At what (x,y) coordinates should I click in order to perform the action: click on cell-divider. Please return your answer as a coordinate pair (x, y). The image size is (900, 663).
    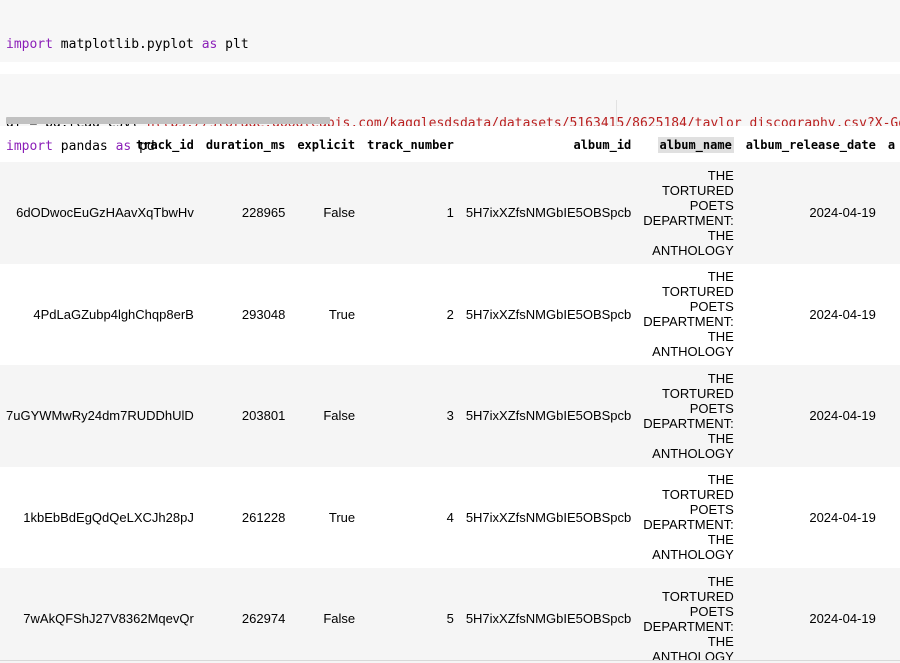
    Looking at the image, I should click on (616, 113).